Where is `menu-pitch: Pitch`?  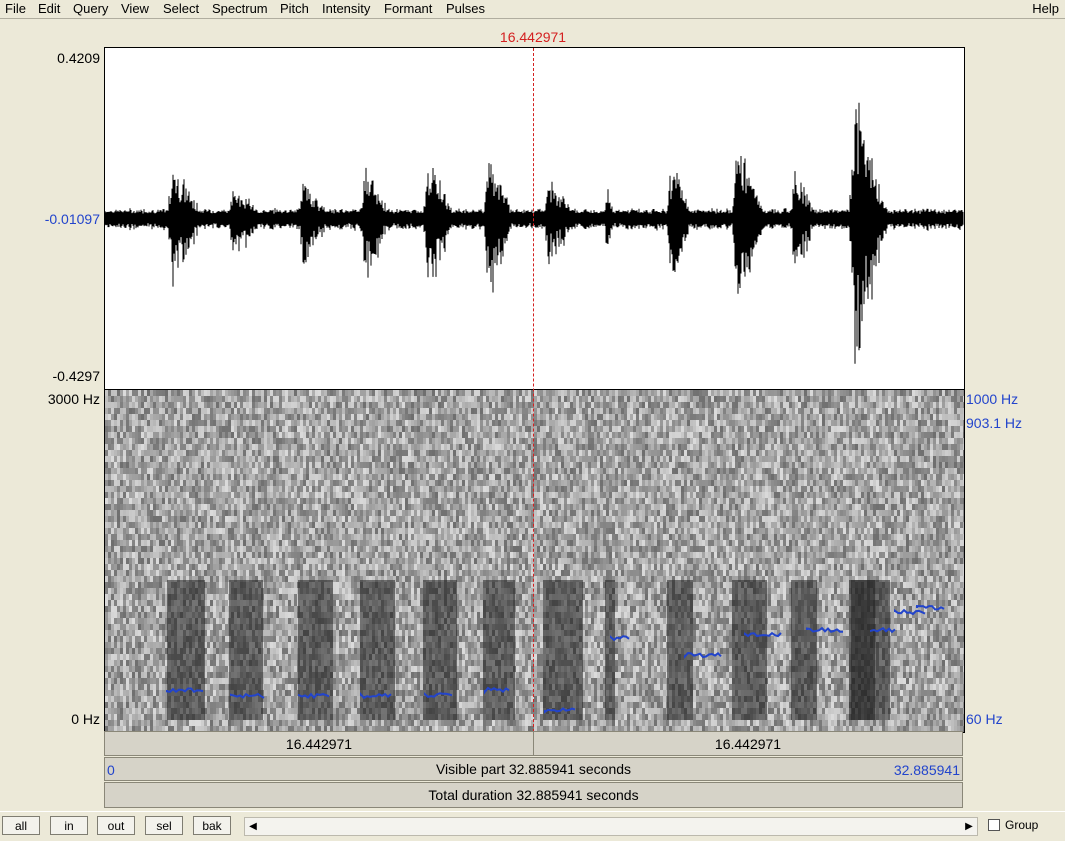 menu-pitch: Pitch is located at coordinates (294, 8).